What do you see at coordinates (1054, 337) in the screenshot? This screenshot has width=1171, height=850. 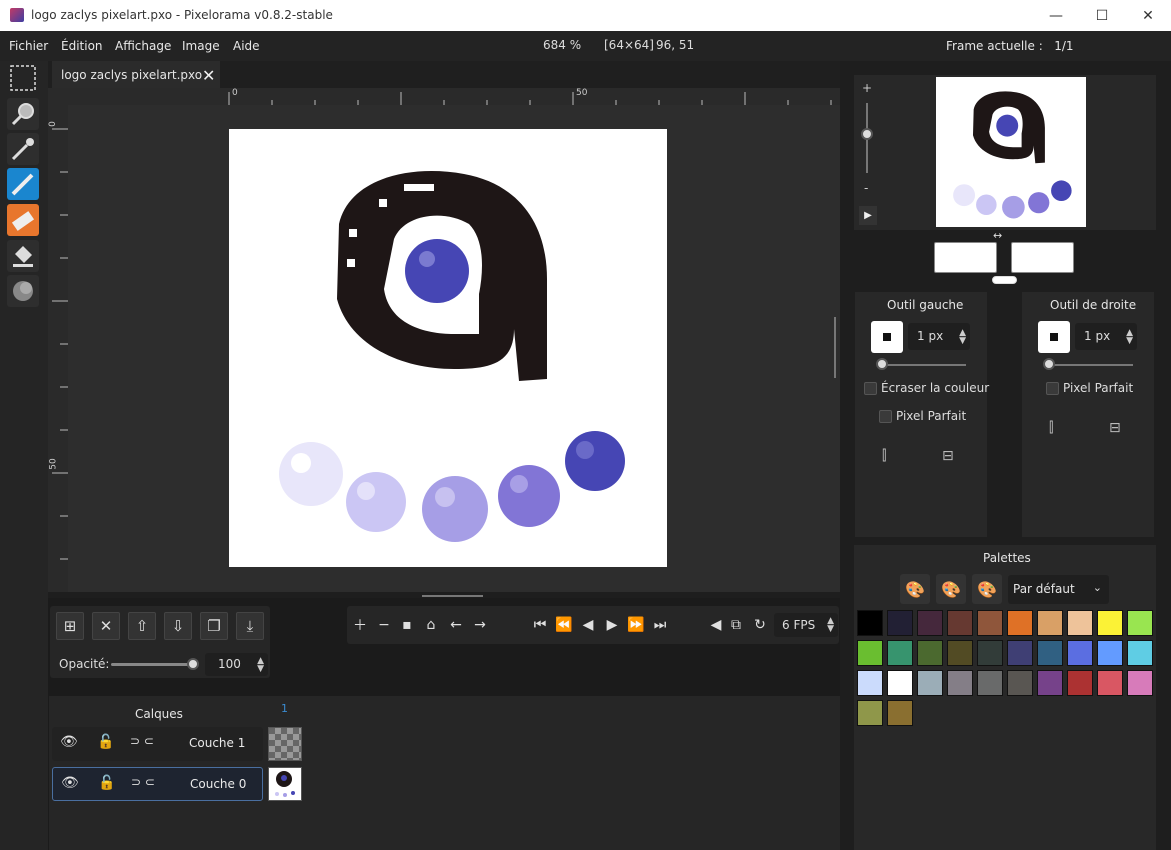 I see `right-brush-button` at bounding box center [1054, 337].